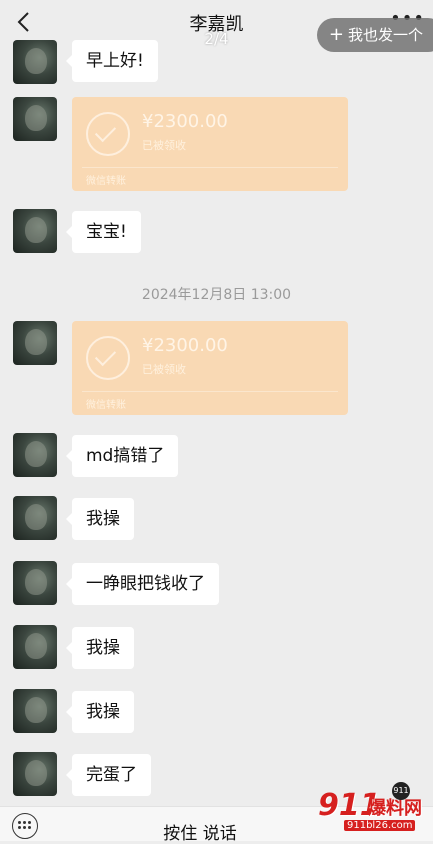 Image resolution: width=433 pixels, height=844 pixels. Describe the element at coordinates (401, 791) in the screenshot. I see `watermark-badge: 911` at that location.